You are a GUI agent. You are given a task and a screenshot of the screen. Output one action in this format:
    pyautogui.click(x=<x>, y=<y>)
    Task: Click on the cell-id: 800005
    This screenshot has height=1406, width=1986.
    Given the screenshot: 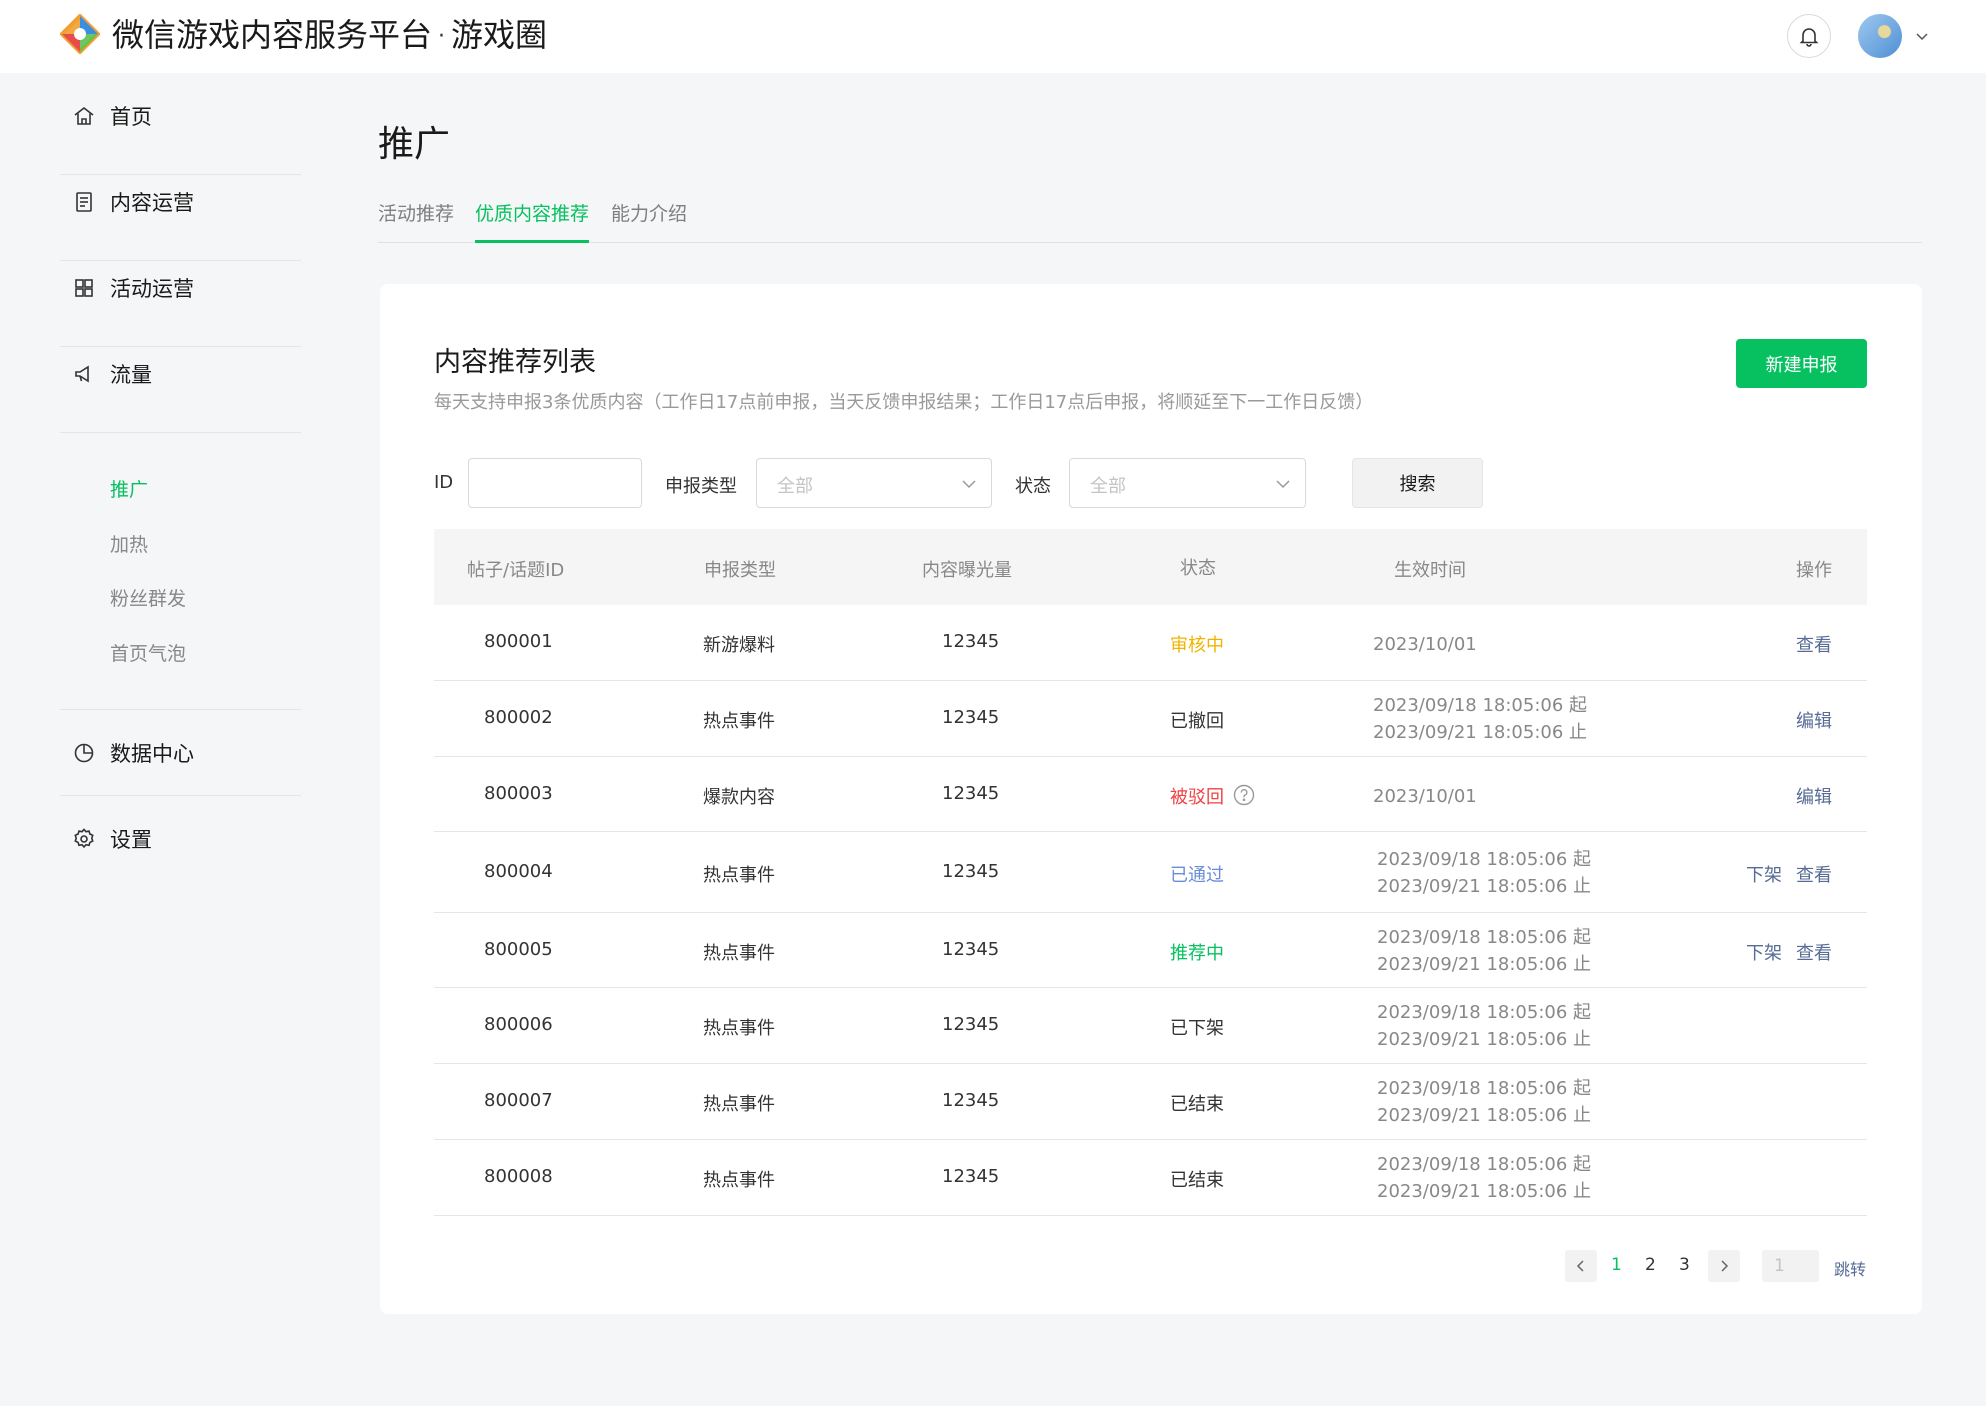 What is the action you would take?
    pyautogui.click(x=518, y=949)
    